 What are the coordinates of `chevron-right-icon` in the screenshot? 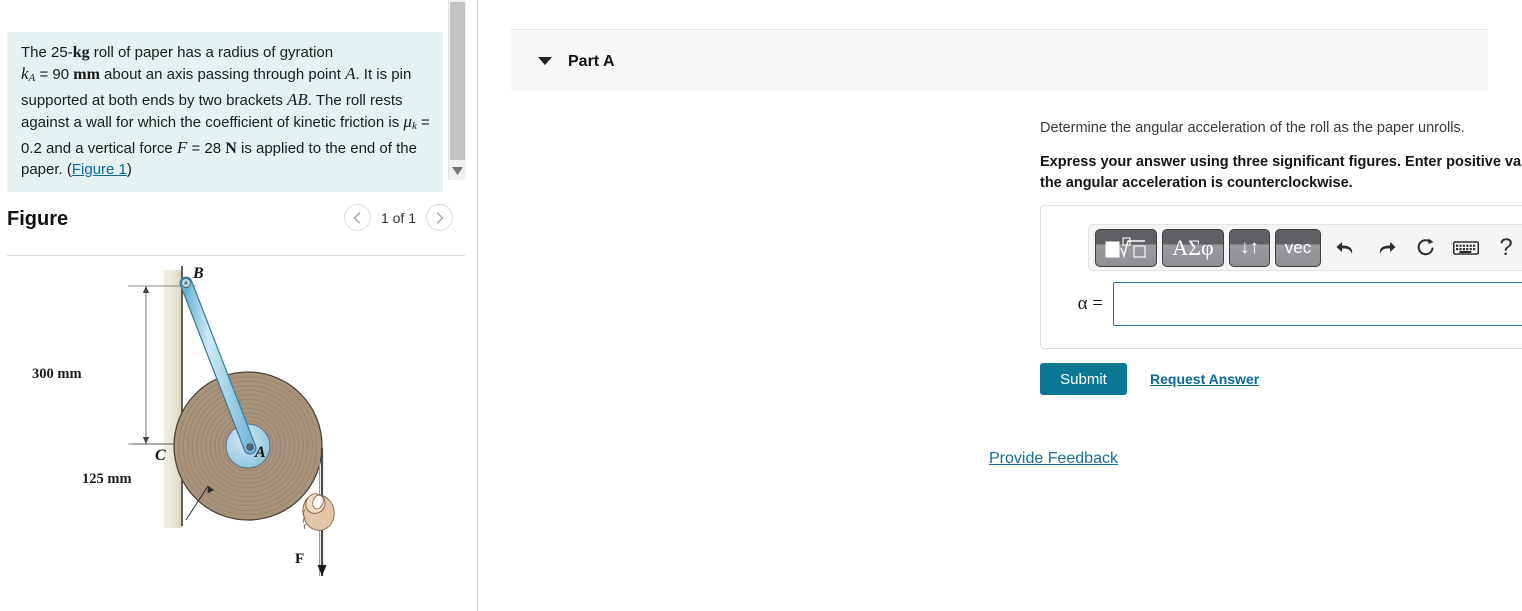 It's located at (439, 217).